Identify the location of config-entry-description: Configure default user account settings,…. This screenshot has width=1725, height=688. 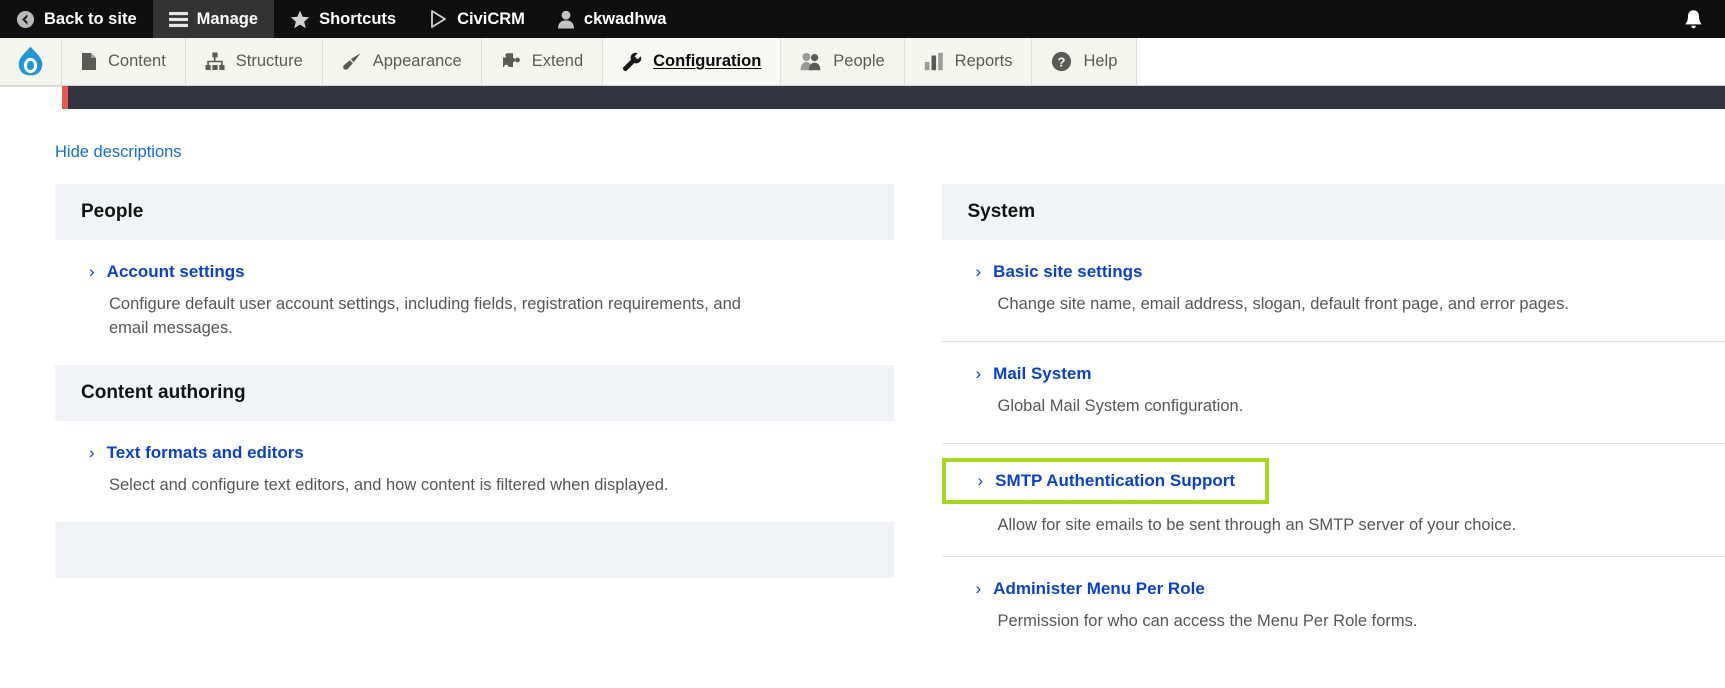
(425, 316).